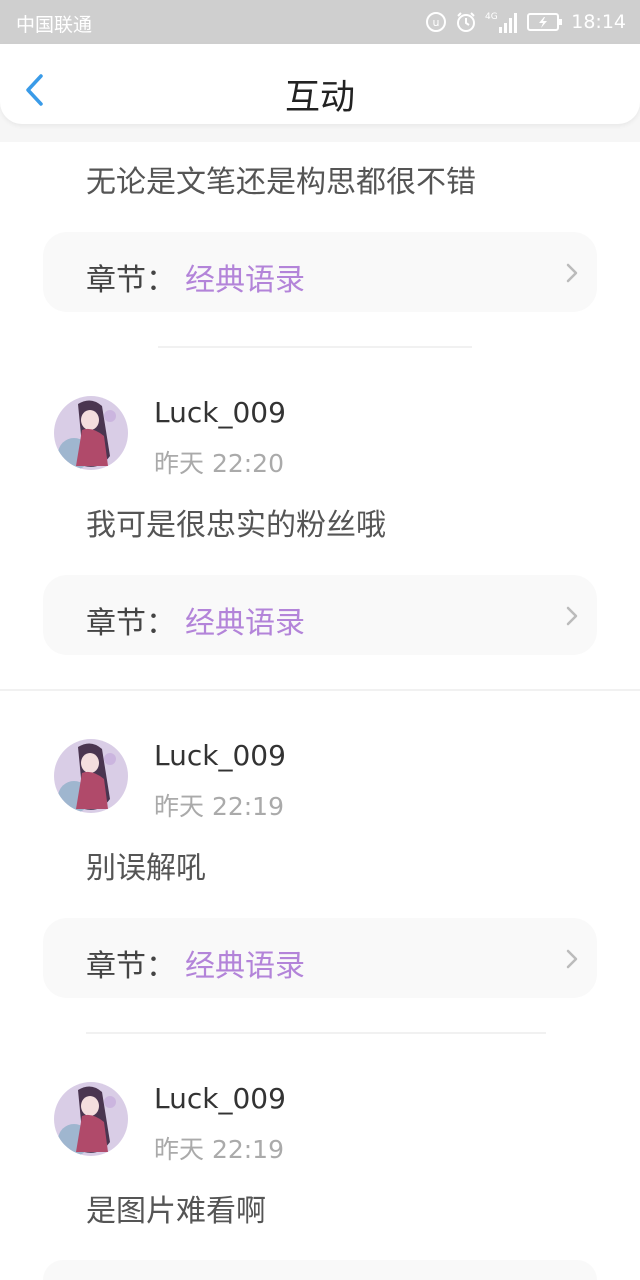 This screenshot has width=640, height=1280. Describe the element at coordinates (281, 182) in the screenshot. I see `comment-text: 无论是文笔还是构思都很不错` at that location.